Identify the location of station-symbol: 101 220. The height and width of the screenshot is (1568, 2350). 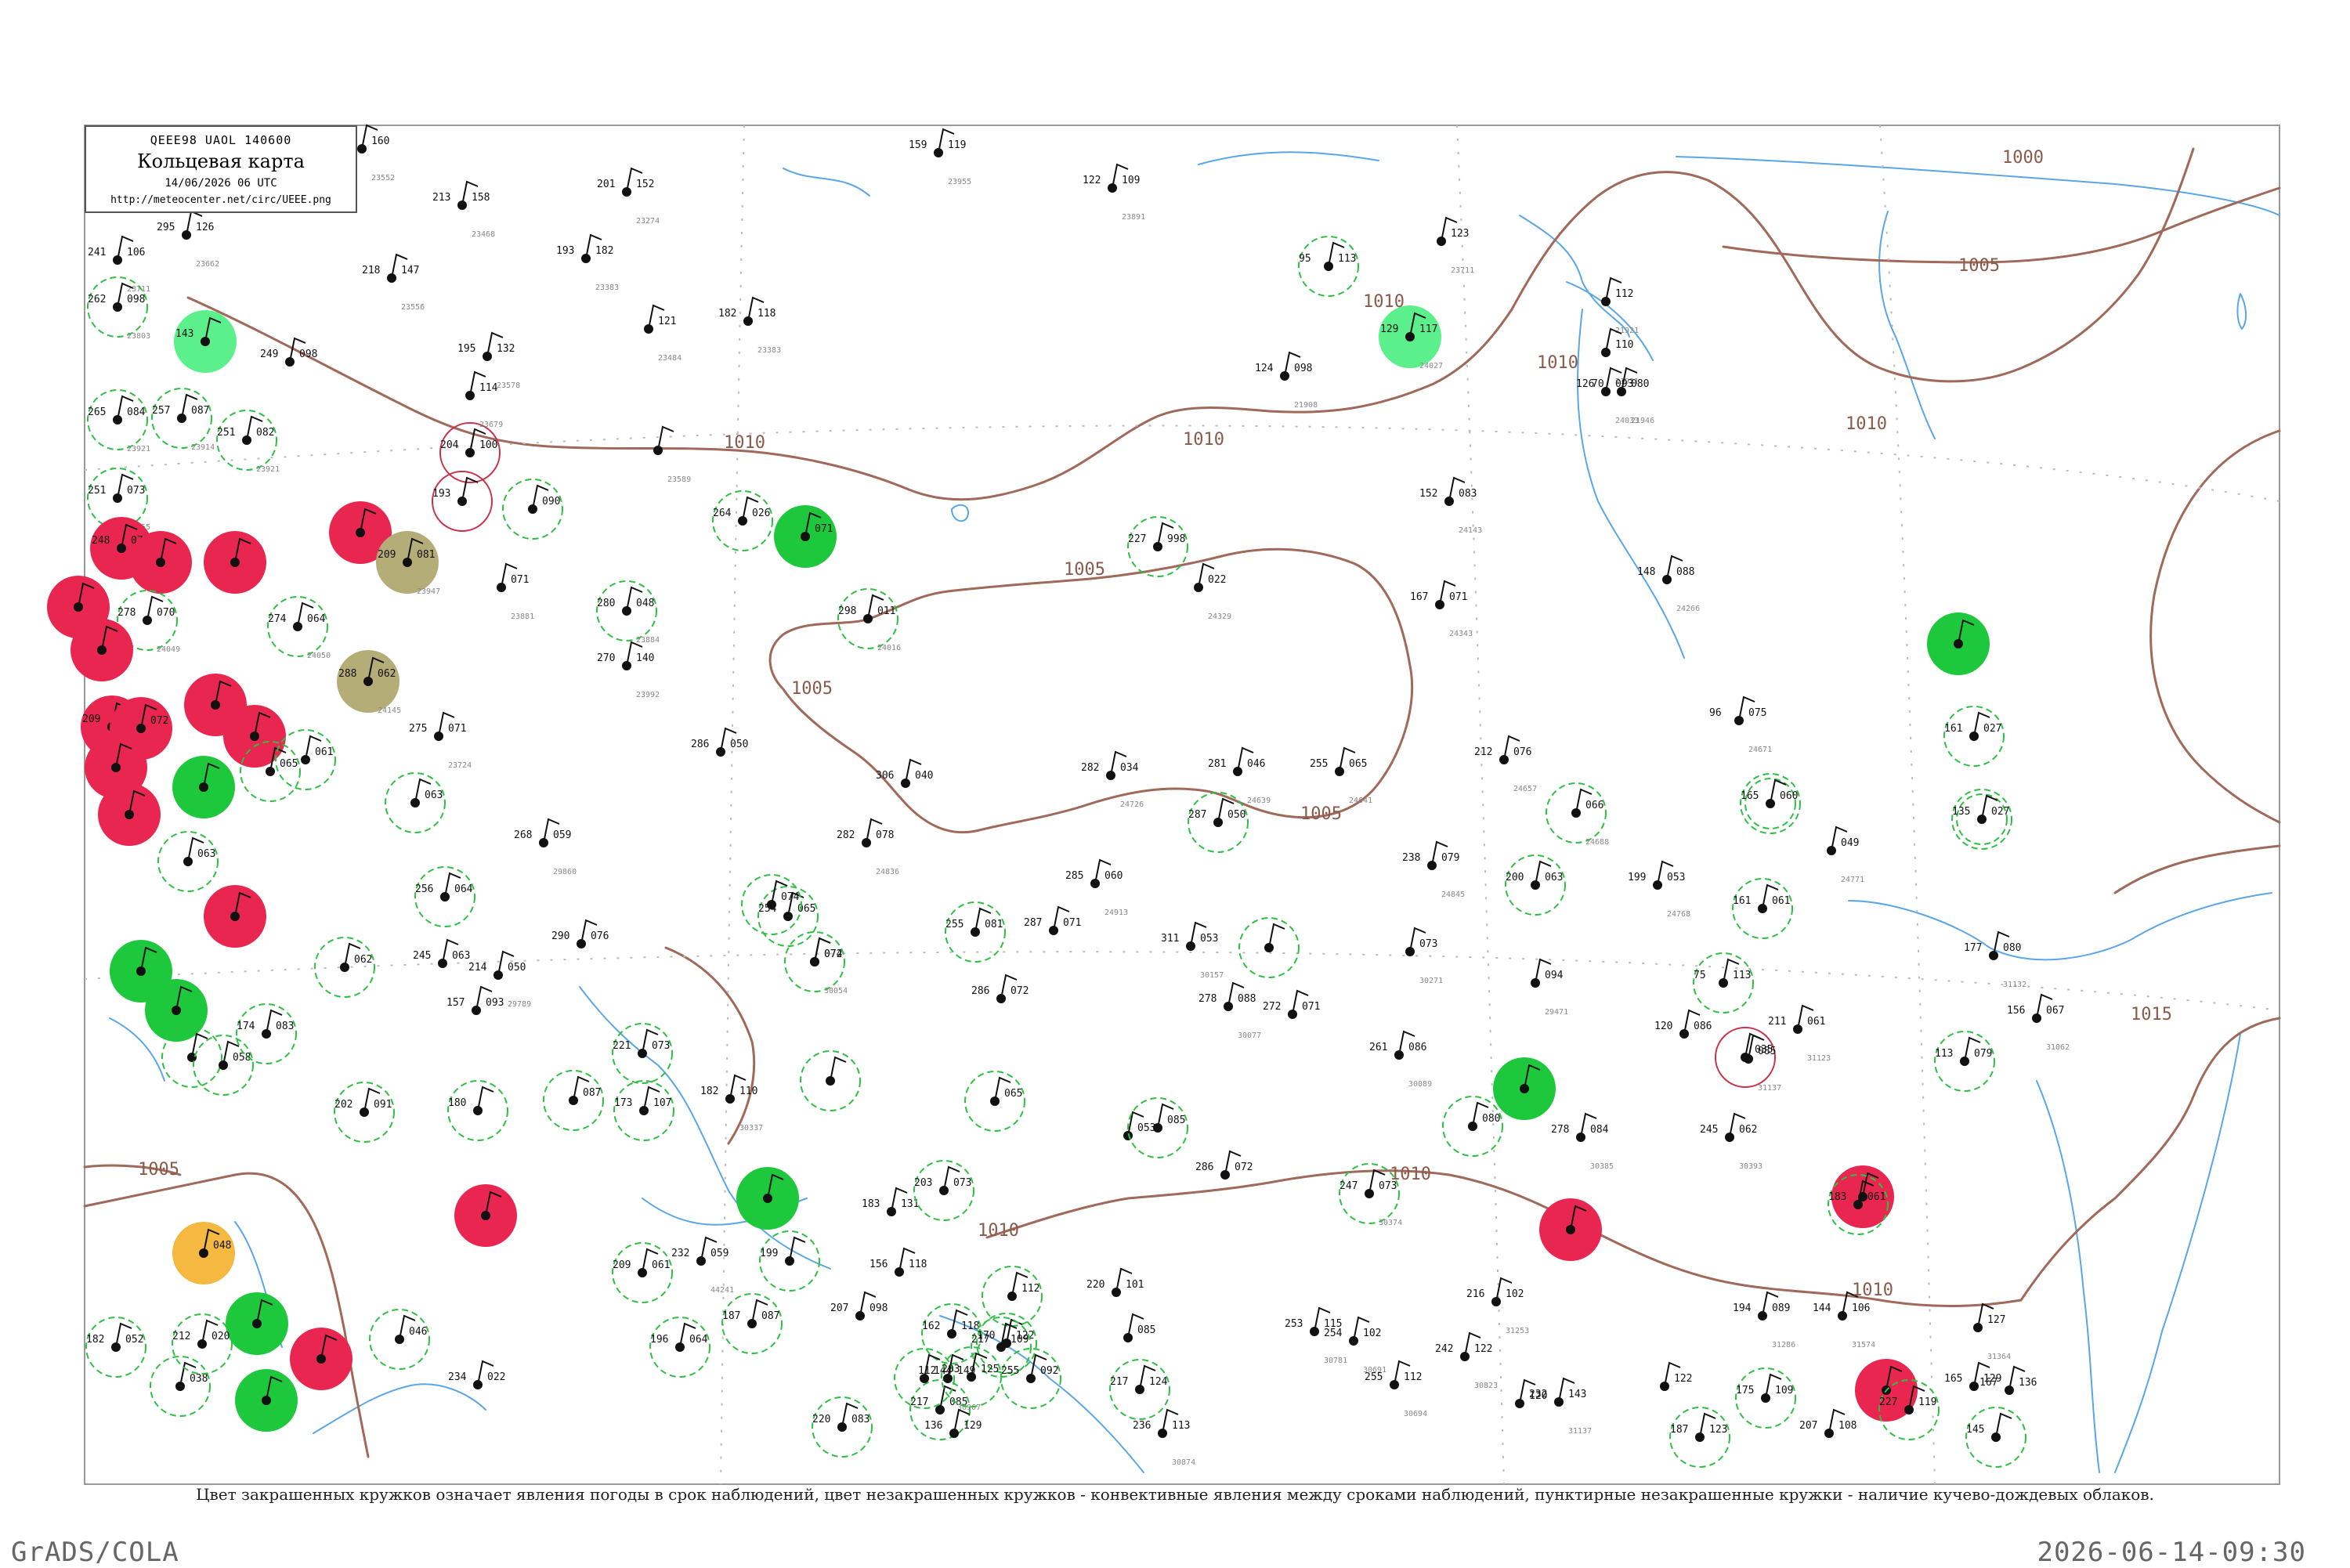
(1115, 1282).